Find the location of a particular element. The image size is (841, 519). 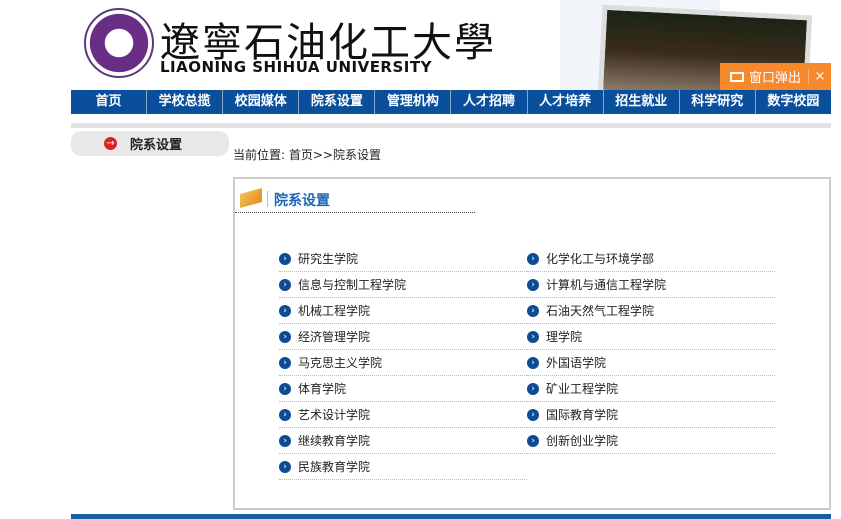

popup-window-button: 窗口弹出 × is located at coordinates (775, 76).